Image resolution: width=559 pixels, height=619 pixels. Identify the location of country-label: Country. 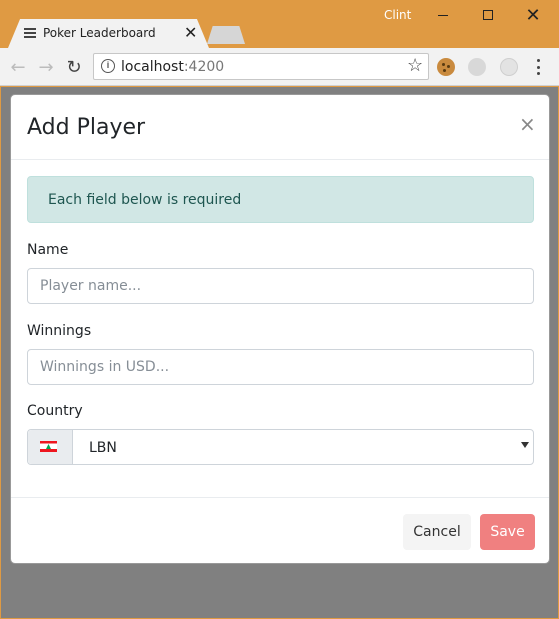
(55, 411).